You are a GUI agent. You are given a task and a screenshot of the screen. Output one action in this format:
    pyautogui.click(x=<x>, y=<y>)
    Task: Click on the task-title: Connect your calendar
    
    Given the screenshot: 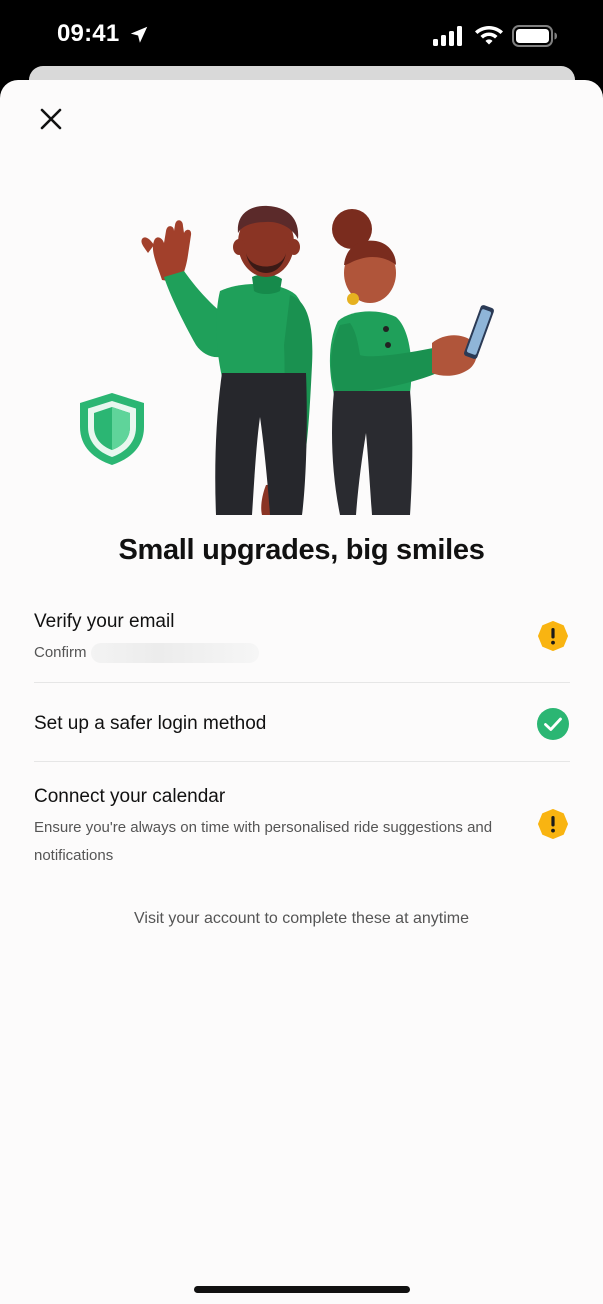 What is the action you would take?
    pyautogui.click(x=130, y=796)
    